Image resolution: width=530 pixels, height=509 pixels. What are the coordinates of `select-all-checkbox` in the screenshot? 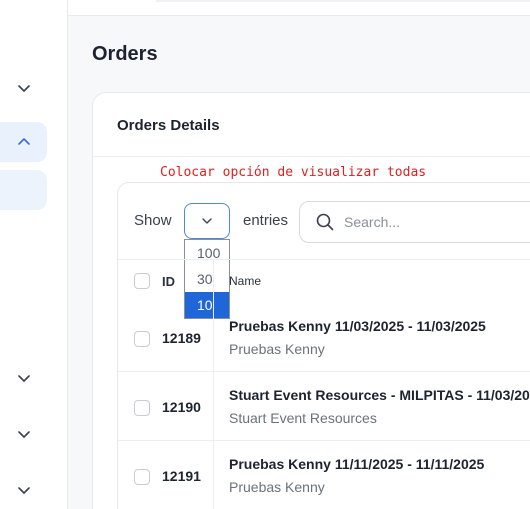 It's located at (142, 281).